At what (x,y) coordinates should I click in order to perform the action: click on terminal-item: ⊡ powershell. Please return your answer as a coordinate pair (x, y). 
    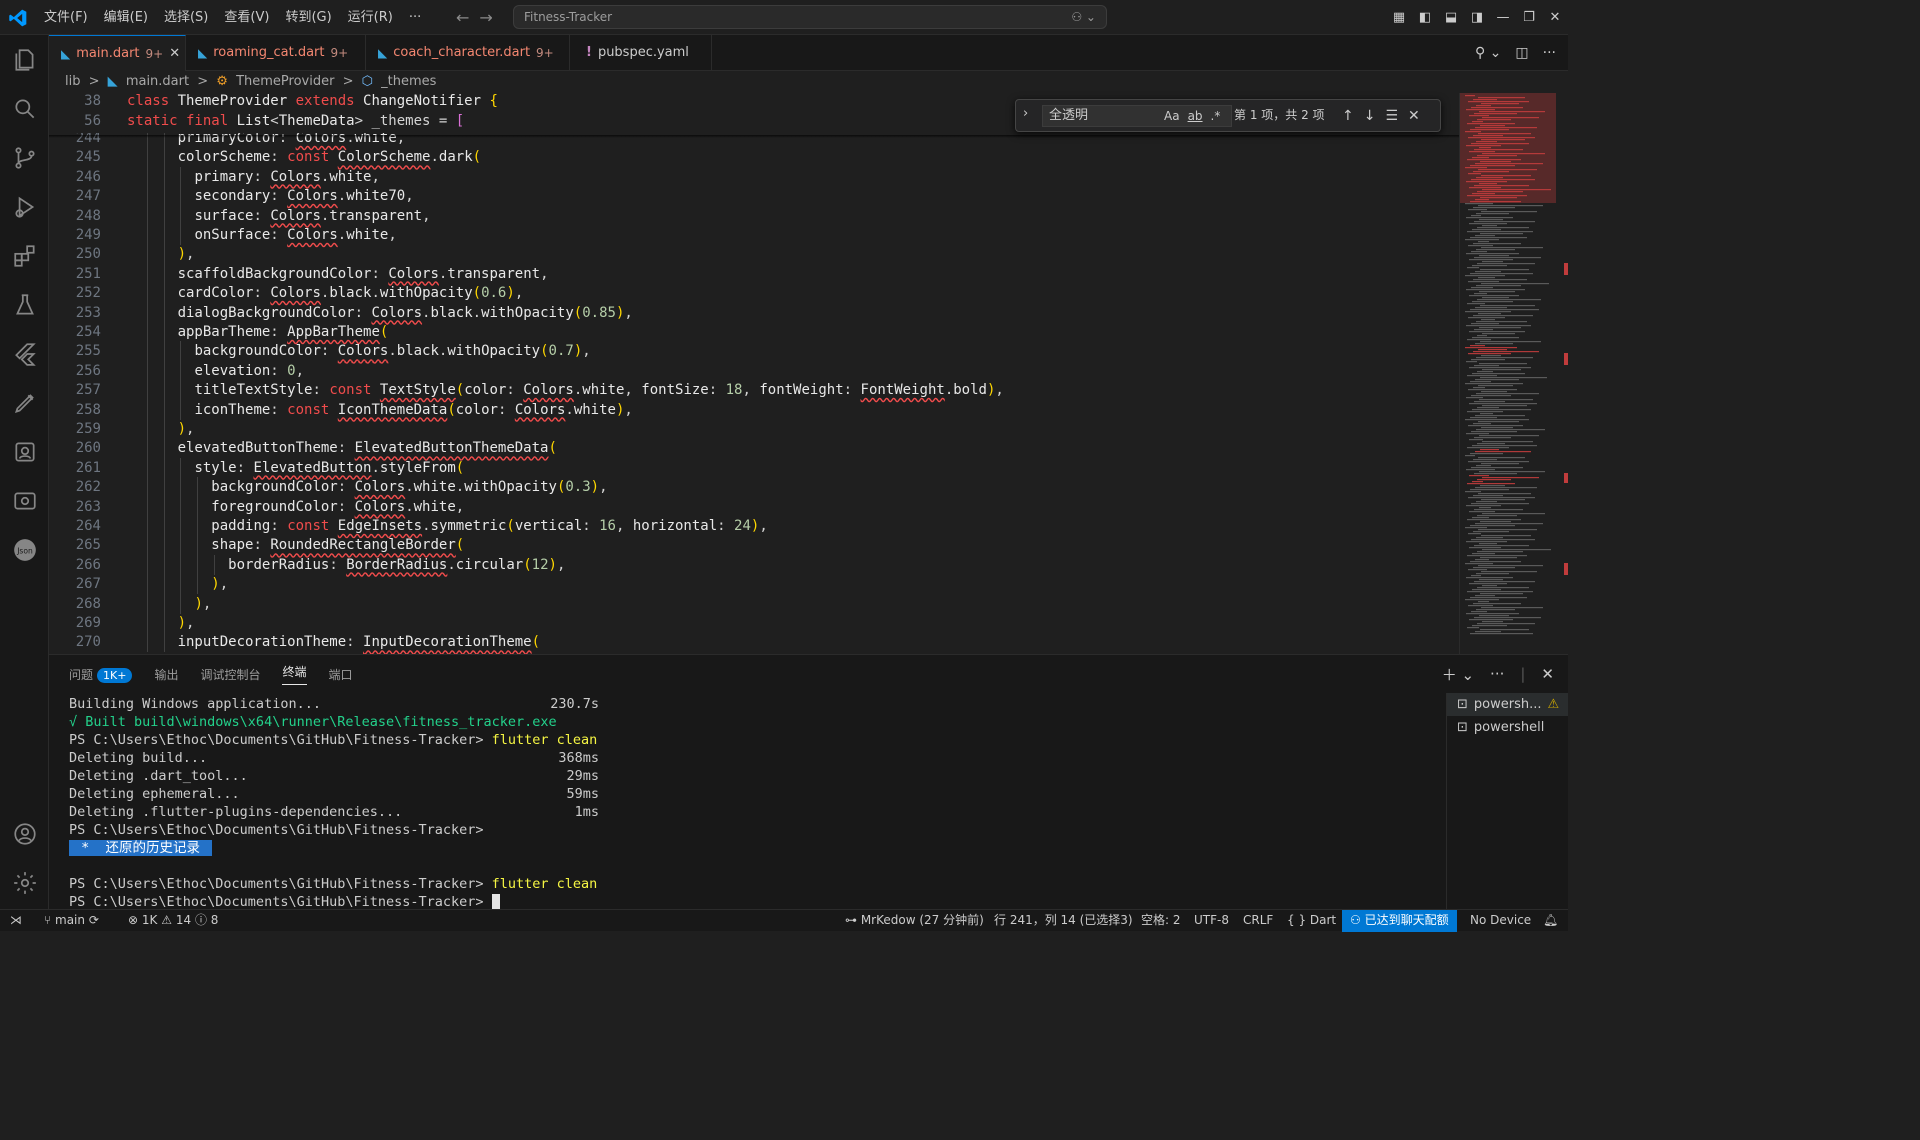
    Looking at the image, I should click on (1507, 727).